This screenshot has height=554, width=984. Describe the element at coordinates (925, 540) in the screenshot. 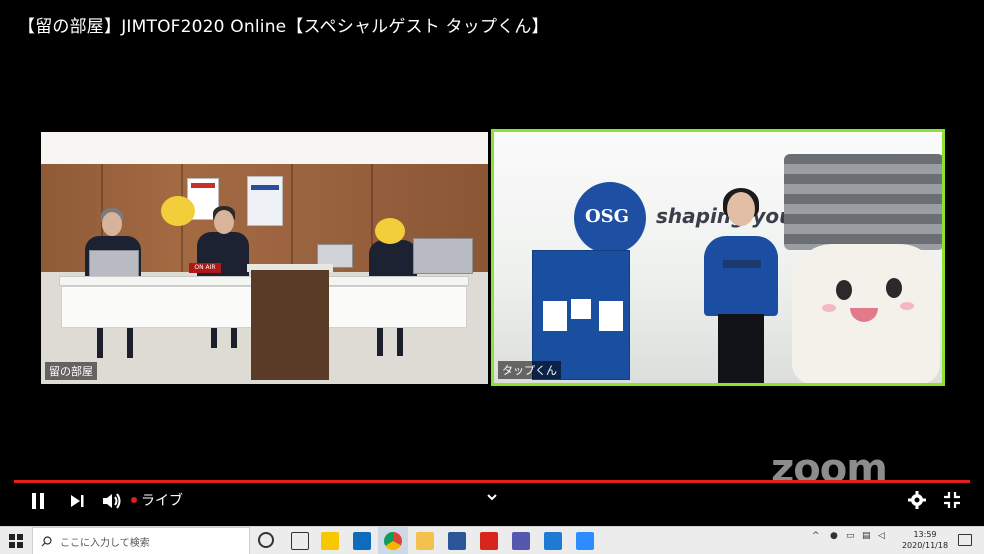

I see `taskbar-clock: 13:59 2020/11/18` at that location.